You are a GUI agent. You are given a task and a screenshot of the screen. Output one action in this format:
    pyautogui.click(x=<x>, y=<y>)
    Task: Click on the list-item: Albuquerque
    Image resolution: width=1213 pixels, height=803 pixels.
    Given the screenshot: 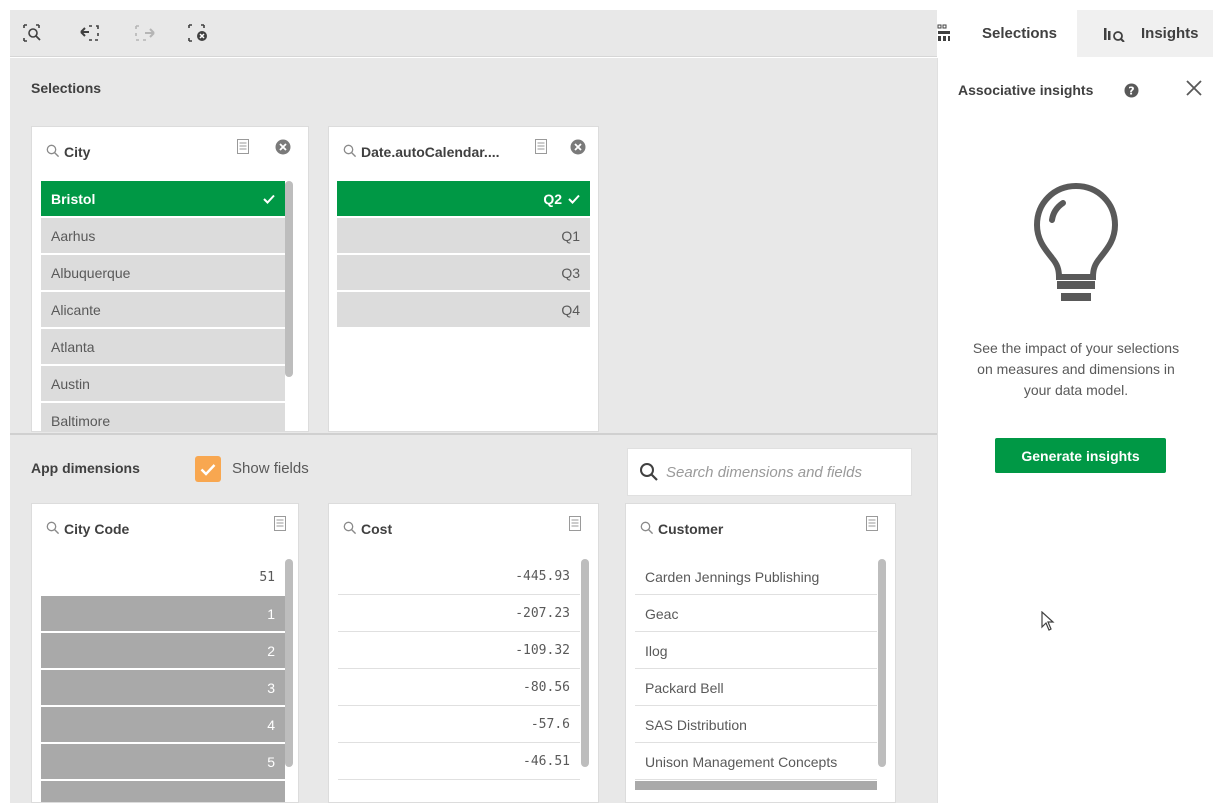 What is the action you would take?
    pyautogui.click(x=163, y=273)
    